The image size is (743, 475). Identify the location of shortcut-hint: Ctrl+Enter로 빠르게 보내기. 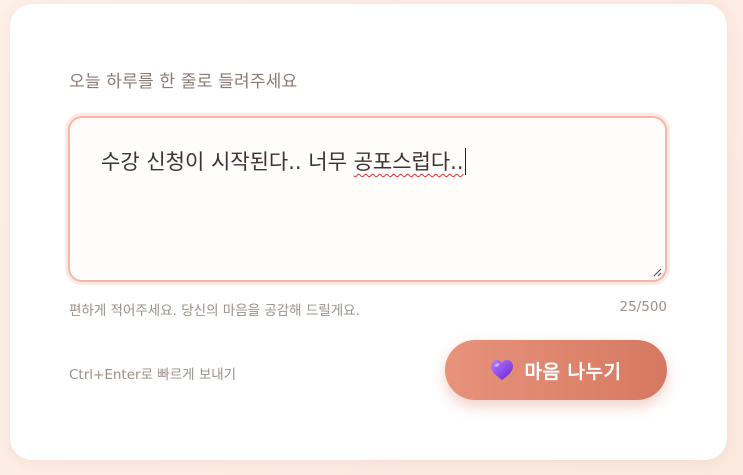
(153, 375).